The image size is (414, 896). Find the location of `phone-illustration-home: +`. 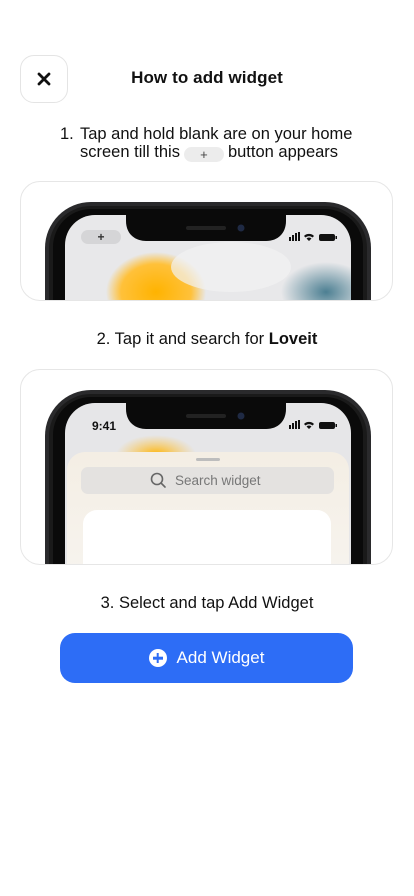

phone-illustration-home: + is located at coordinates (206, 241).